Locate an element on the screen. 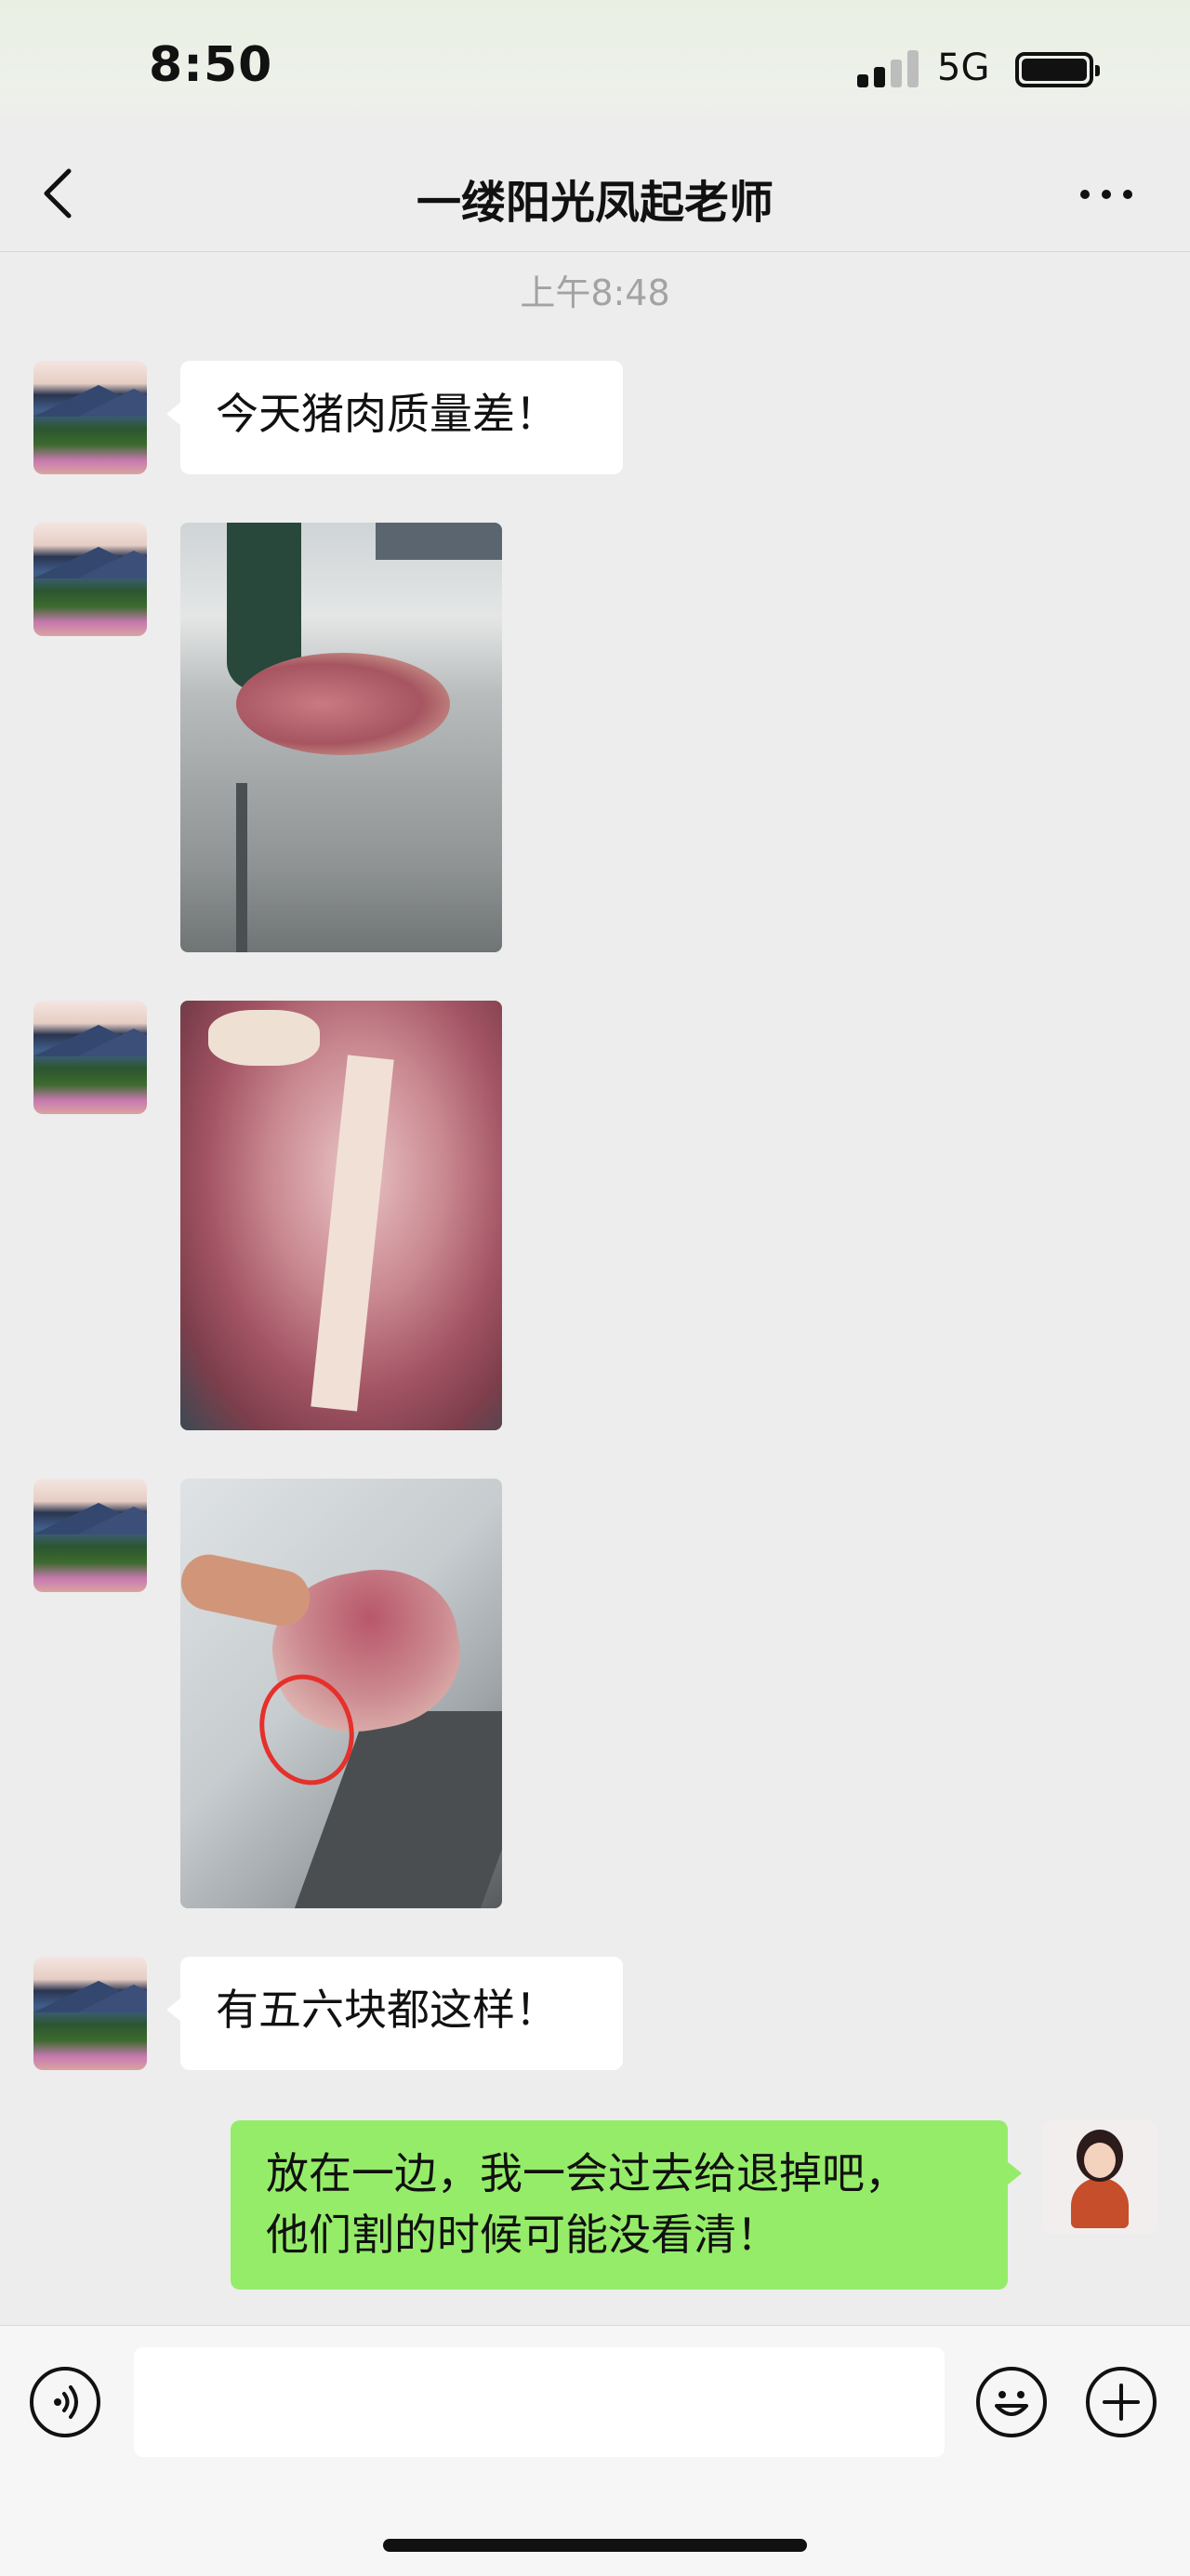 The image size is (1190, 2576). battery-icon is located at coordinates (1057, 69).